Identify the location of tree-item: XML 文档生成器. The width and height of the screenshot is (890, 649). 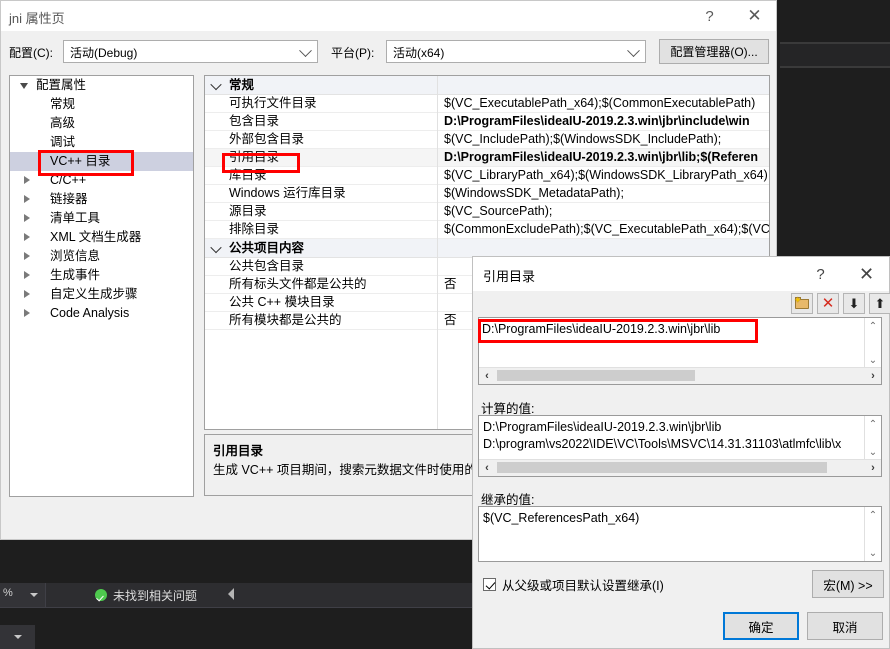
(101, 237).